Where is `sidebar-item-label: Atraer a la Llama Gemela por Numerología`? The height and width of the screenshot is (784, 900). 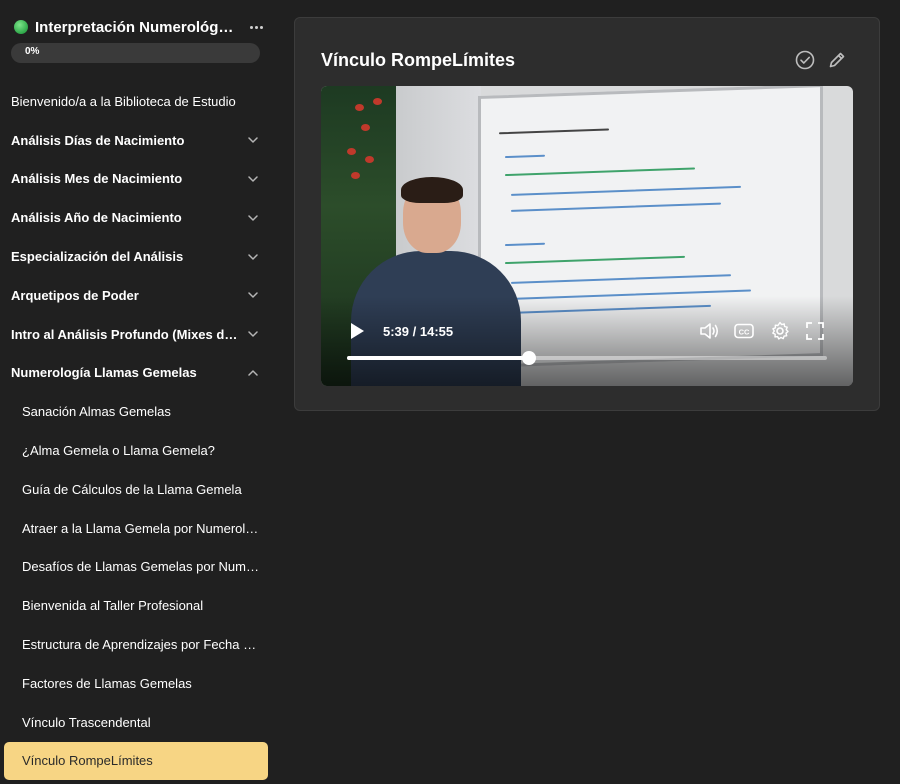
sidebar-item-label: Atraer a la Llama Gemela por Numerología is located at coordinates (141, 528).